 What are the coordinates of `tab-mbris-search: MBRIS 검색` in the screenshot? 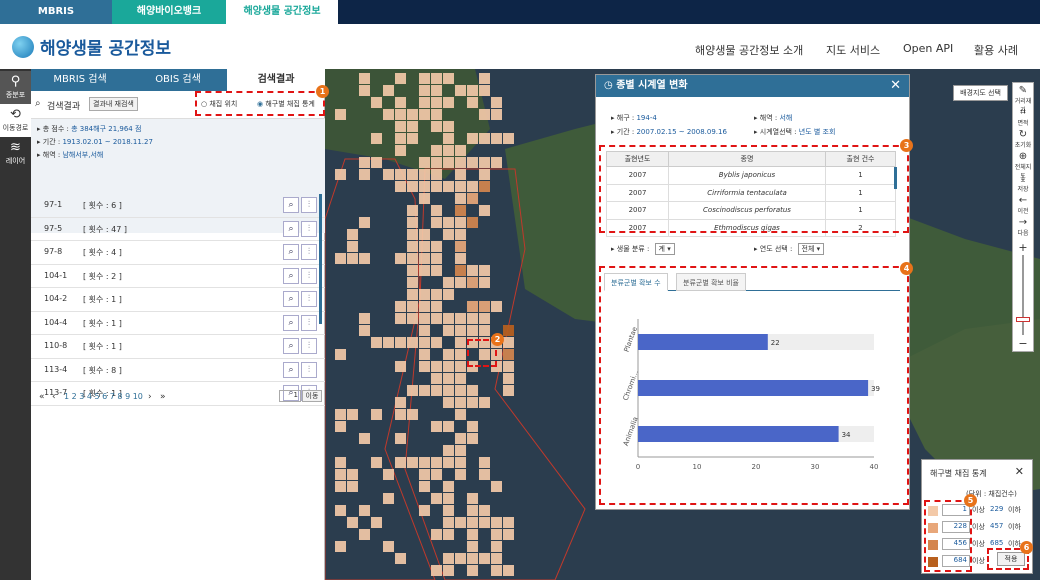 It's located at (80, 80).